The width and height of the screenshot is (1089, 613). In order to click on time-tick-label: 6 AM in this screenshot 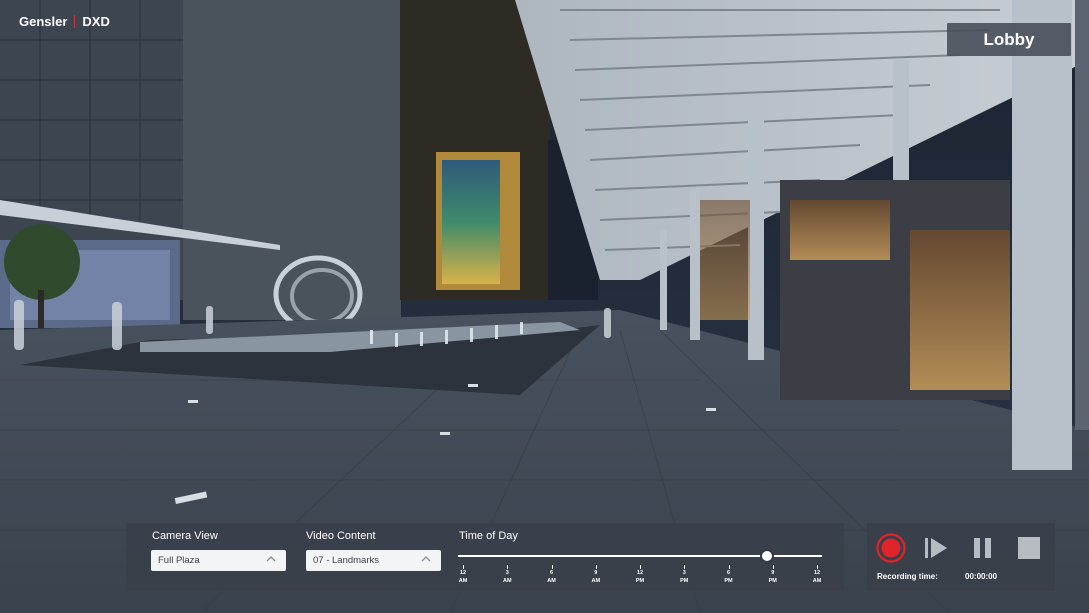, I will do `click(552, 577)`.